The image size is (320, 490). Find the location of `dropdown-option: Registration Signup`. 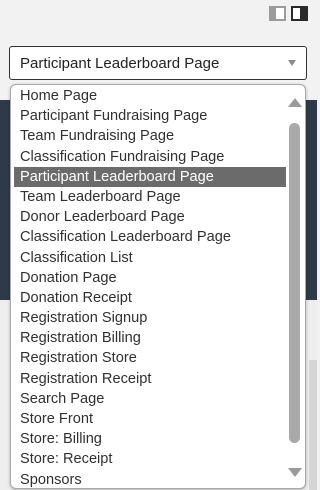

dropdown-option: Registration Signup is located at coordinates (150, 318).